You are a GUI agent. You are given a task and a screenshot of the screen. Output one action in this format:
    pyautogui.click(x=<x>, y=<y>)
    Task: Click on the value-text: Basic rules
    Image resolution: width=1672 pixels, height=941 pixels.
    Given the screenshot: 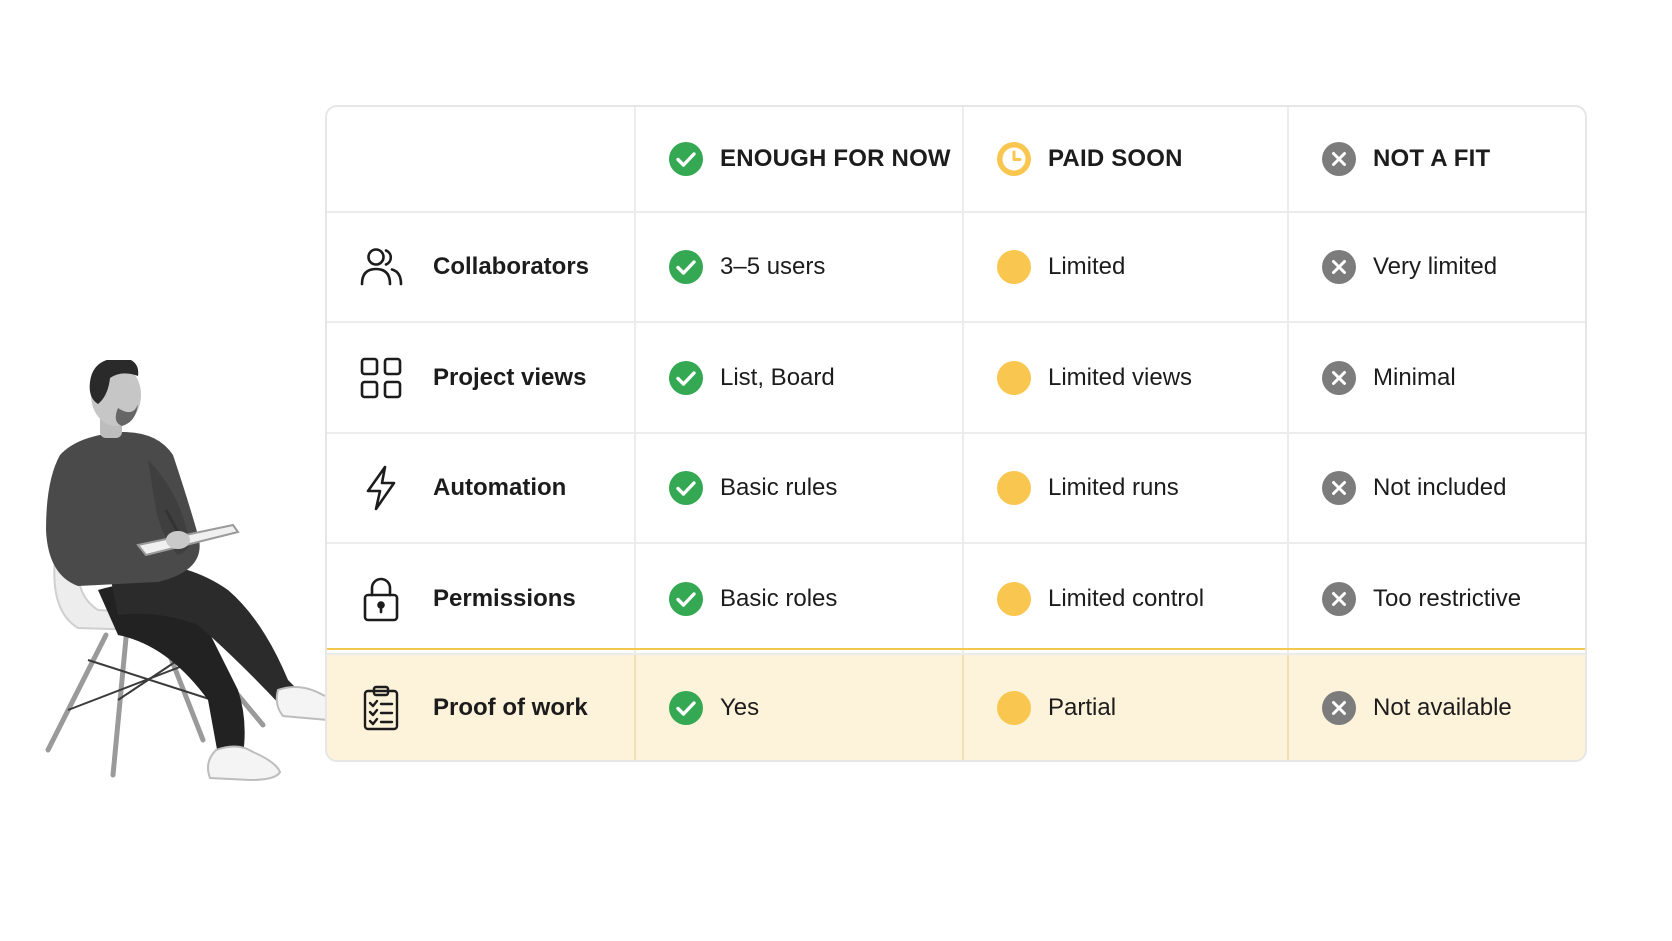 What is the action you would take?
    pyautogui.click(x=779, y=487)
    